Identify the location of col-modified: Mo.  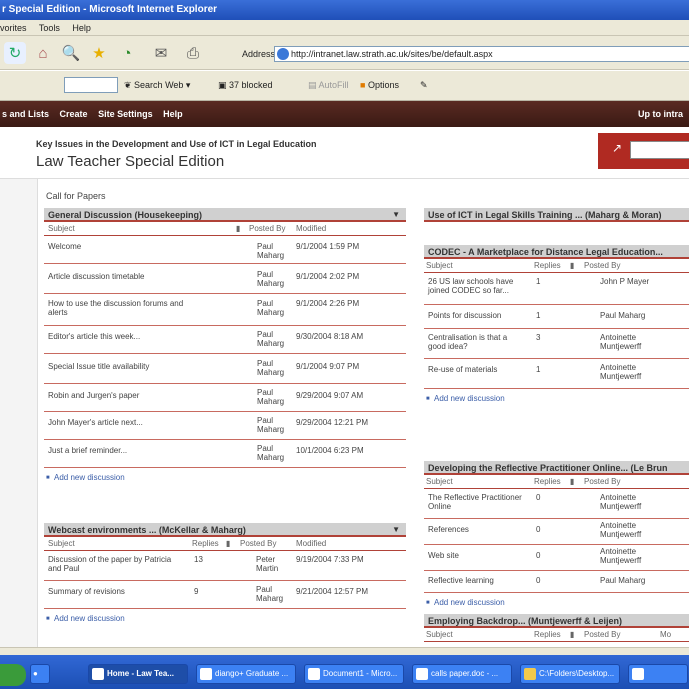
(665, 634).